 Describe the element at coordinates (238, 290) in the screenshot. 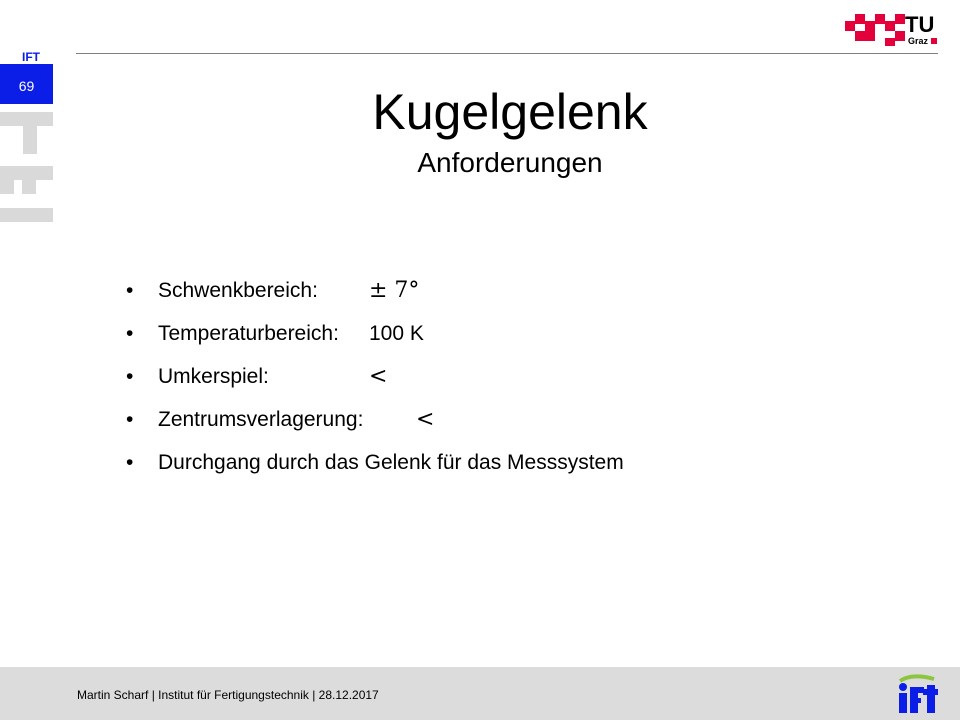

I see `requirement-label: Schwenkbereich:` at that location.